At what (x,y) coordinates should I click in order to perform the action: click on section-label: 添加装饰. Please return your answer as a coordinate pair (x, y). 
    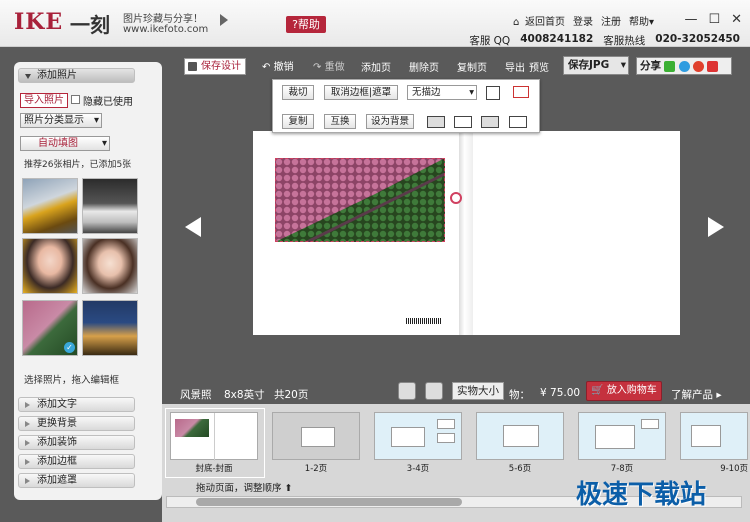
    Looking at the image, I should click on (57, 442).